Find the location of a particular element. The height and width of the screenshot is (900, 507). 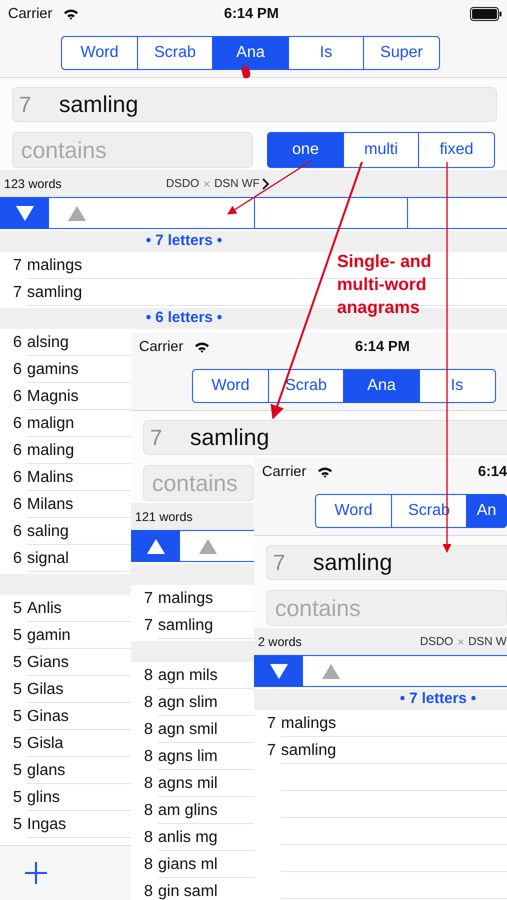

list-word: Gisla is located at coordinates (45, 743).